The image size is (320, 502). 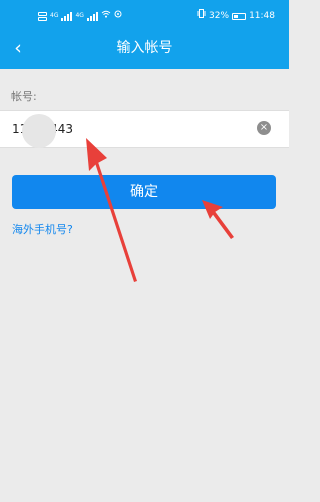 I want to click on battery-icon, so click(x=239, y=16).